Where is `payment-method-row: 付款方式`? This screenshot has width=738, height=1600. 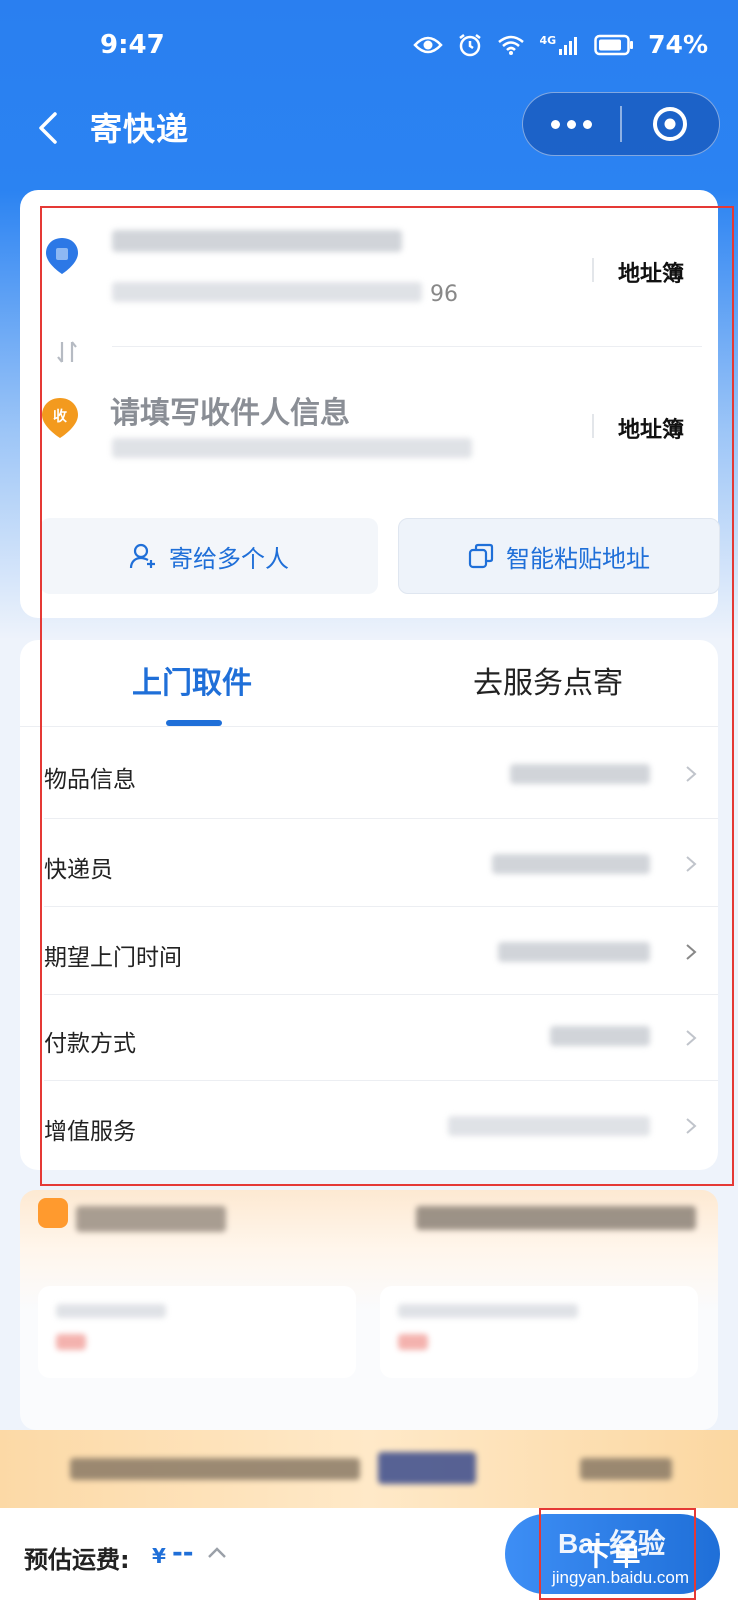
payment-method-row: 付款方式 is located at coordinates (369, 1038).